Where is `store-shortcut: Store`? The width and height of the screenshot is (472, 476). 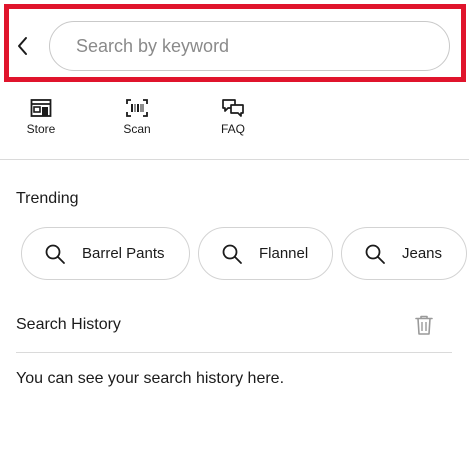 store-shortcut: Store is located at coordinates (41, 120).